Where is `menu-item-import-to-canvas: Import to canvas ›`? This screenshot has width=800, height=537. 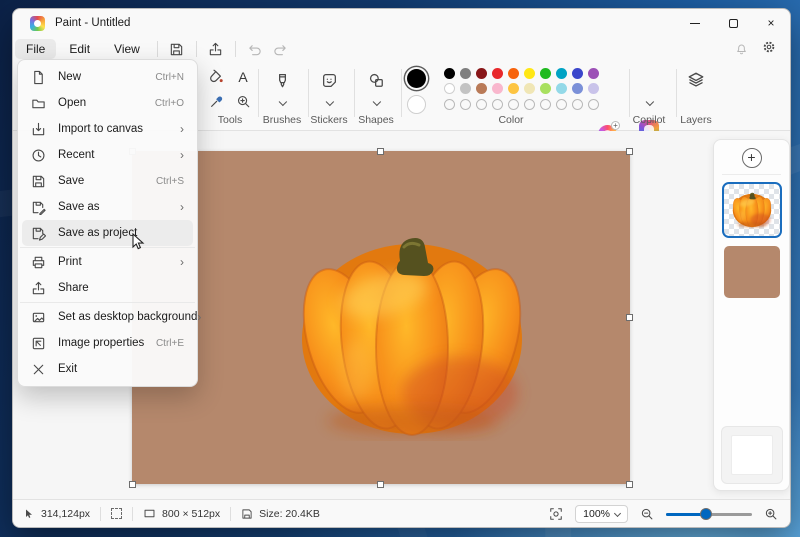 menu-item-import-to-canvas: Import to canvas › is located at coordinates (107, 129).